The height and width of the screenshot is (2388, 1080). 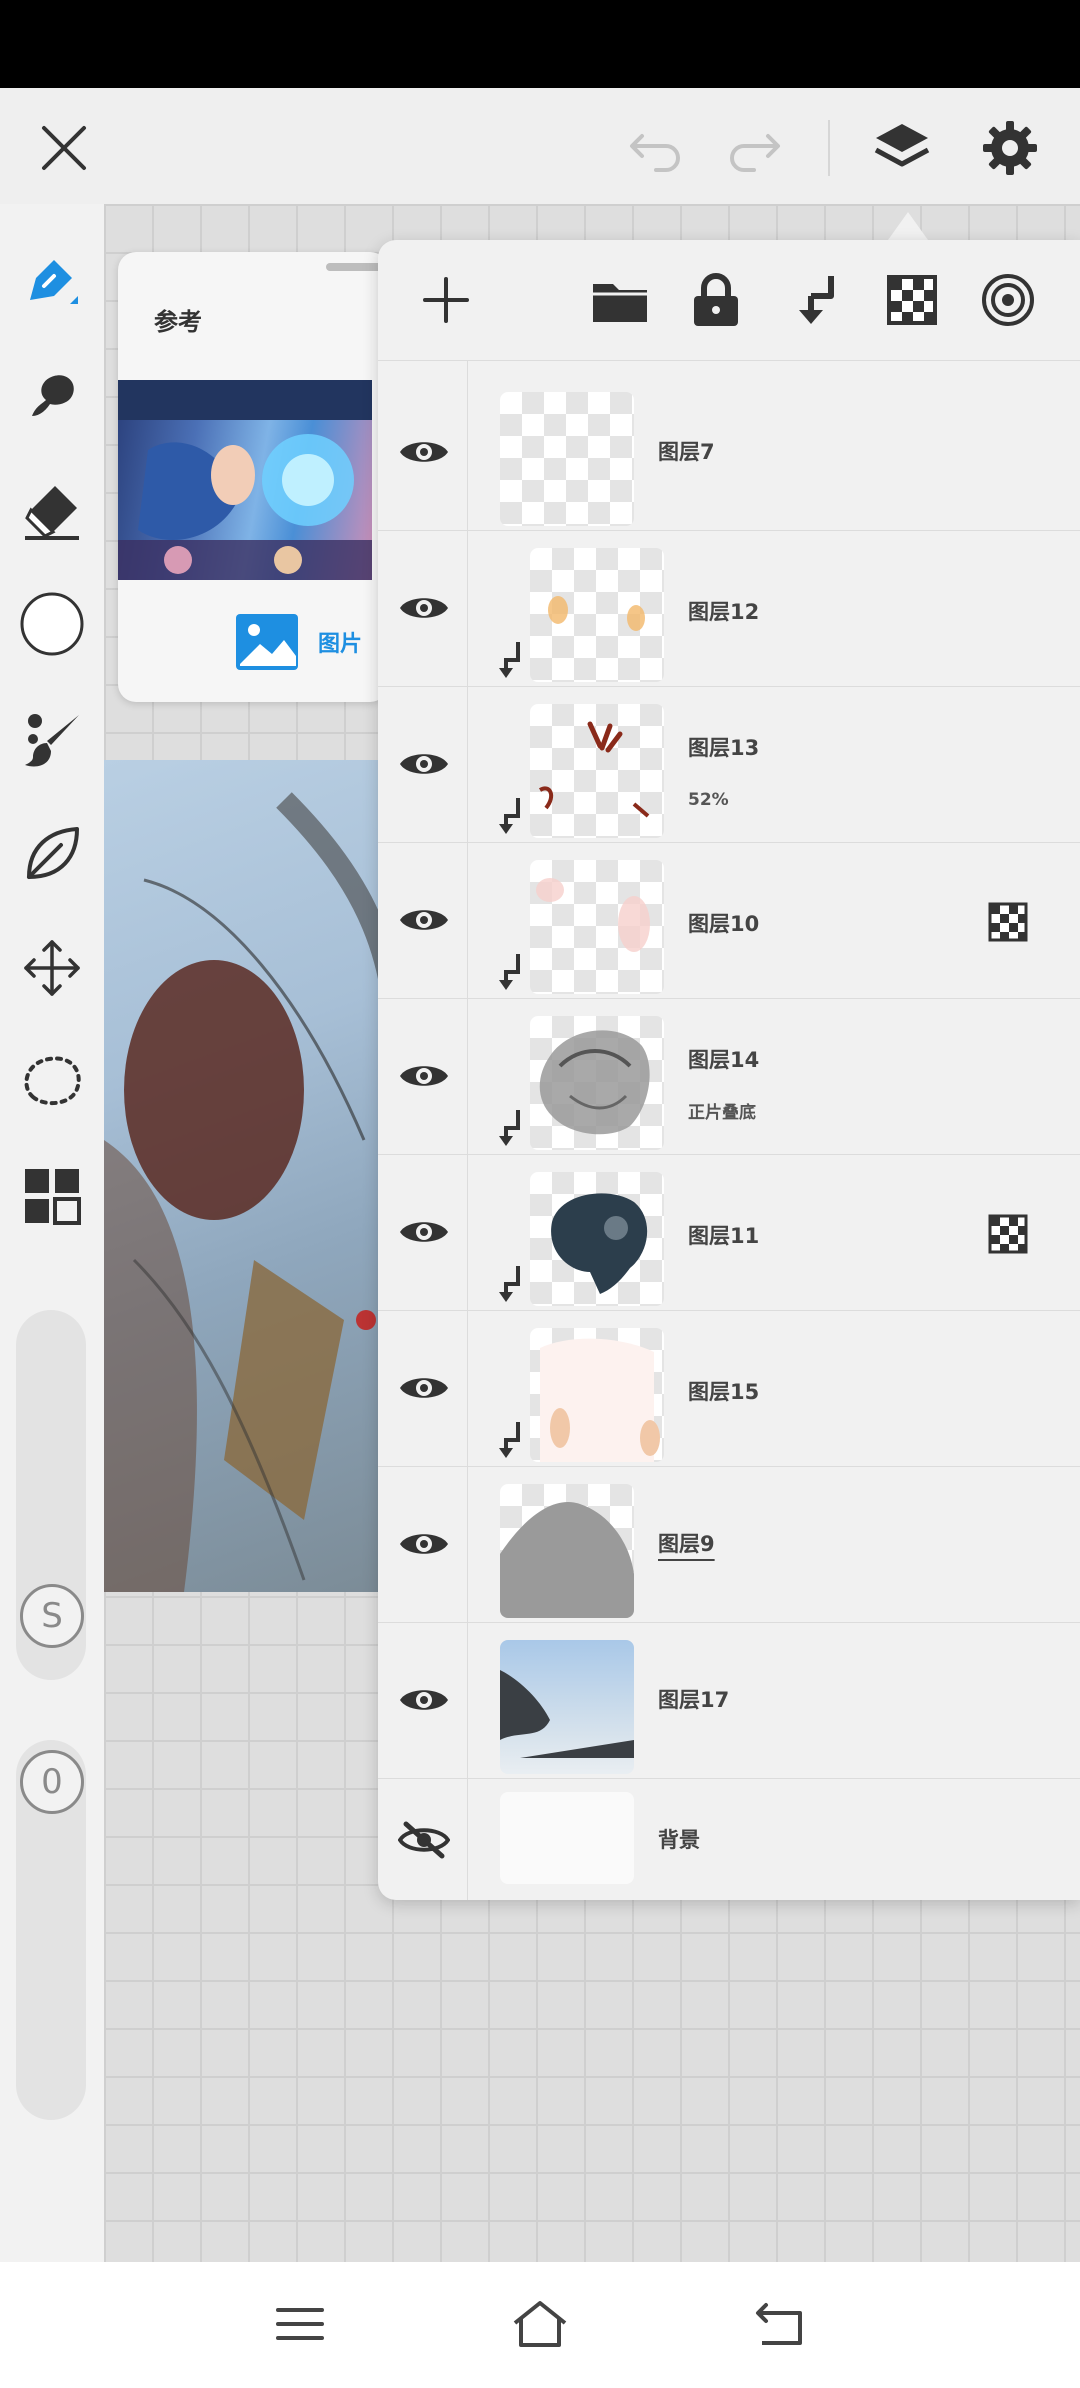 I want to click on layer-name: 背景, so click(x=679, y=1840).